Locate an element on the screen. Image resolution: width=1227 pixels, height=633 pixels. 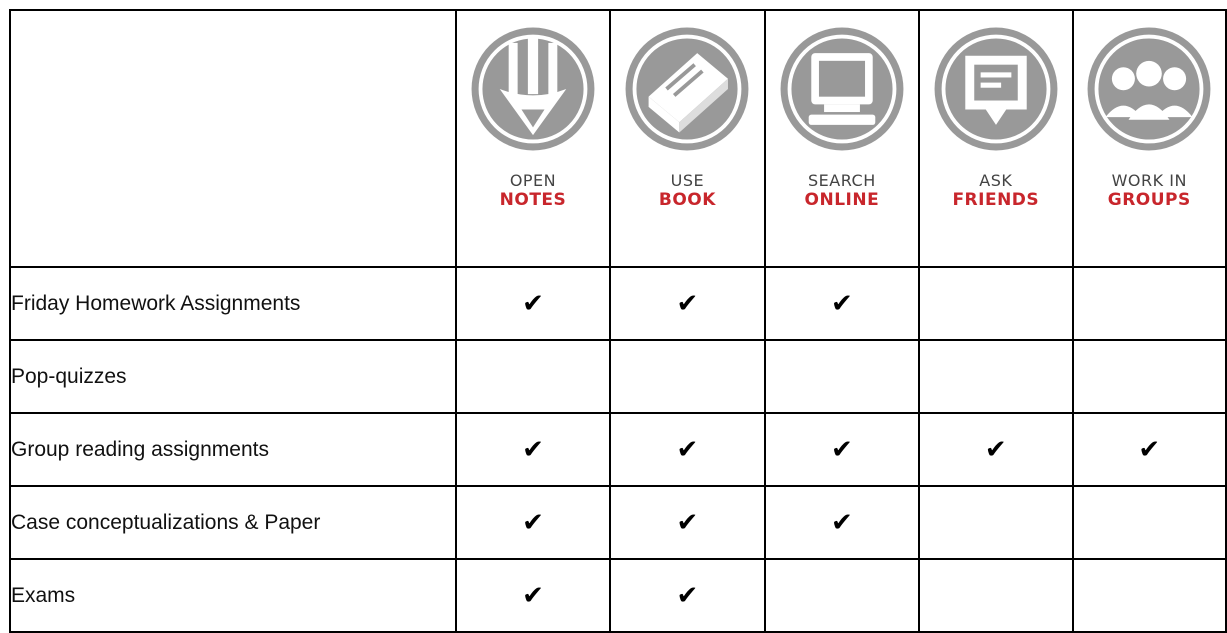
table-row: Pop-quizzes is located at coordinates (618, 376).